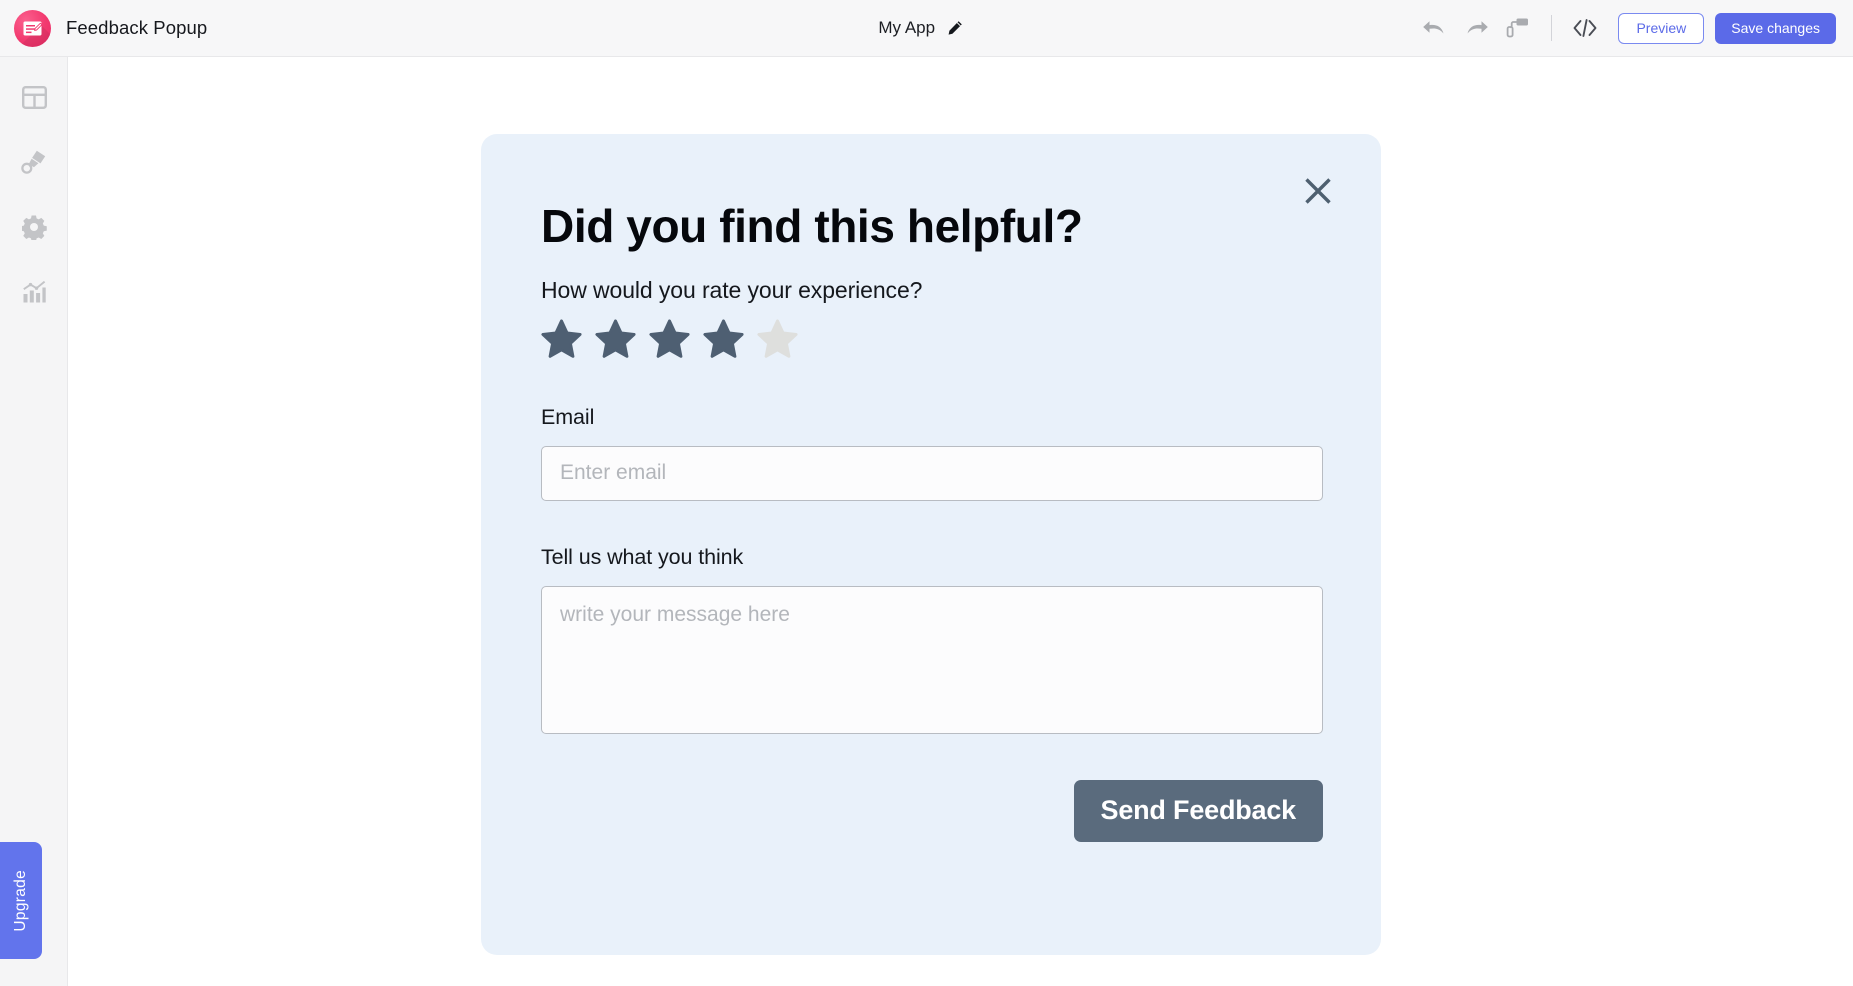 This screenshot has width=1853, height=986. What do you see at coordinates (1318, 191) in the screenshot?
I see `close-x-icon` at bounding box center [1318, 191].